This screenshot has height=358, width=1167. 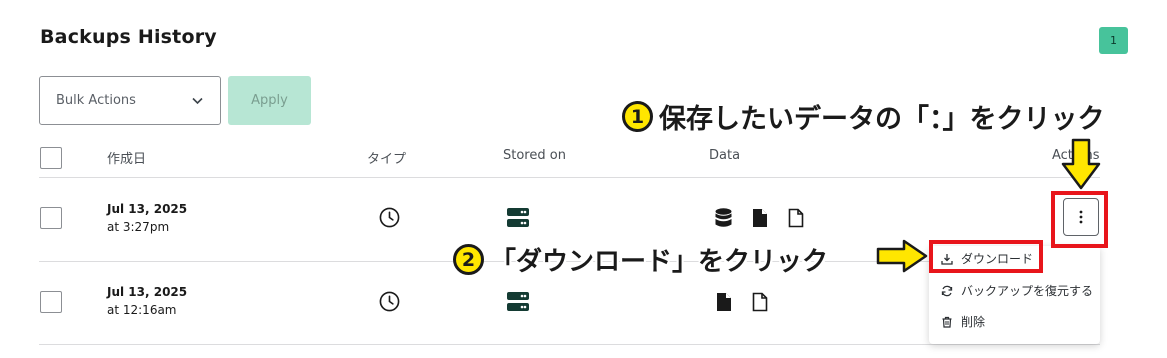 I want to click on step-number: 1, so click(x=637, y=116).